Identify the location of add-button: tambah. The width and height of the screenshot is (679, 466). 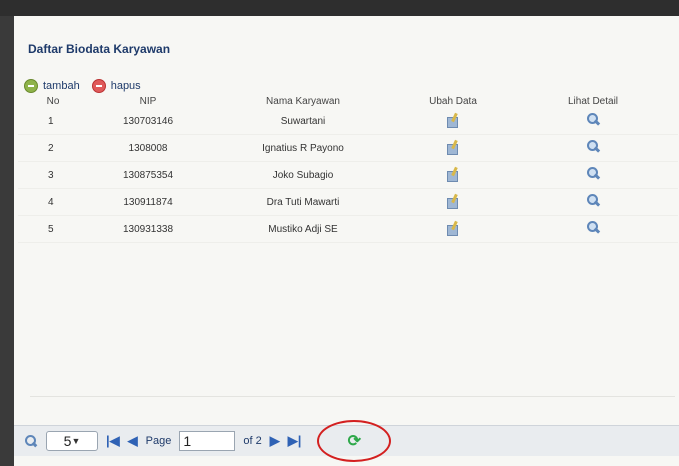
(52, 86).